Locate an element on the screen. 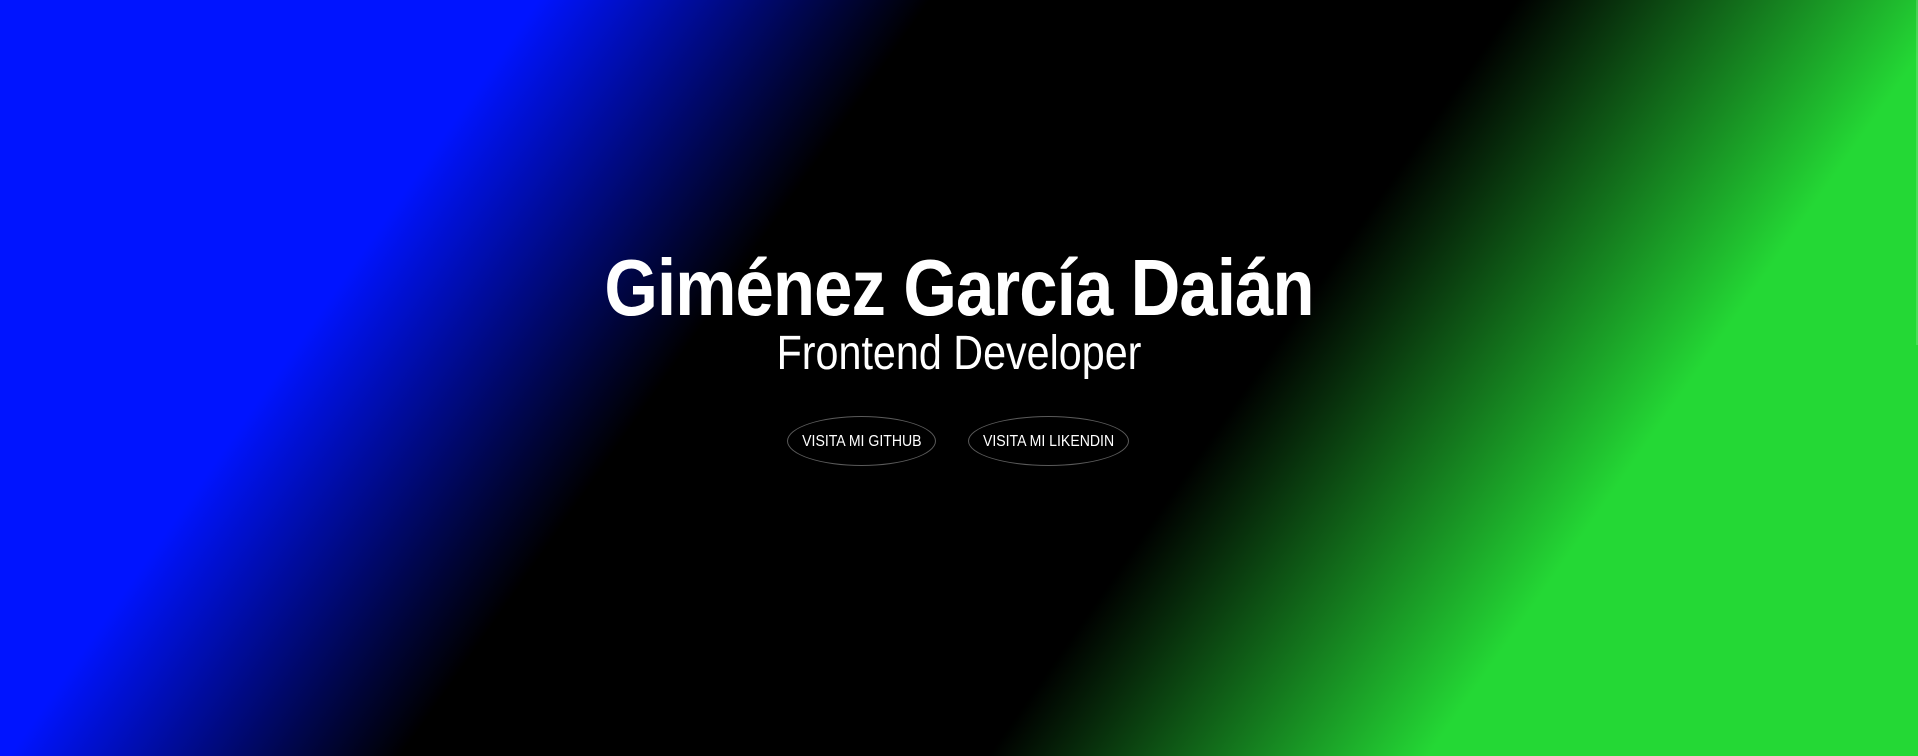 This screenshot has width=1918, height=756. linkedin-button-label: VISITA MI LIKENDIN is located at coordinates (1048, 441).